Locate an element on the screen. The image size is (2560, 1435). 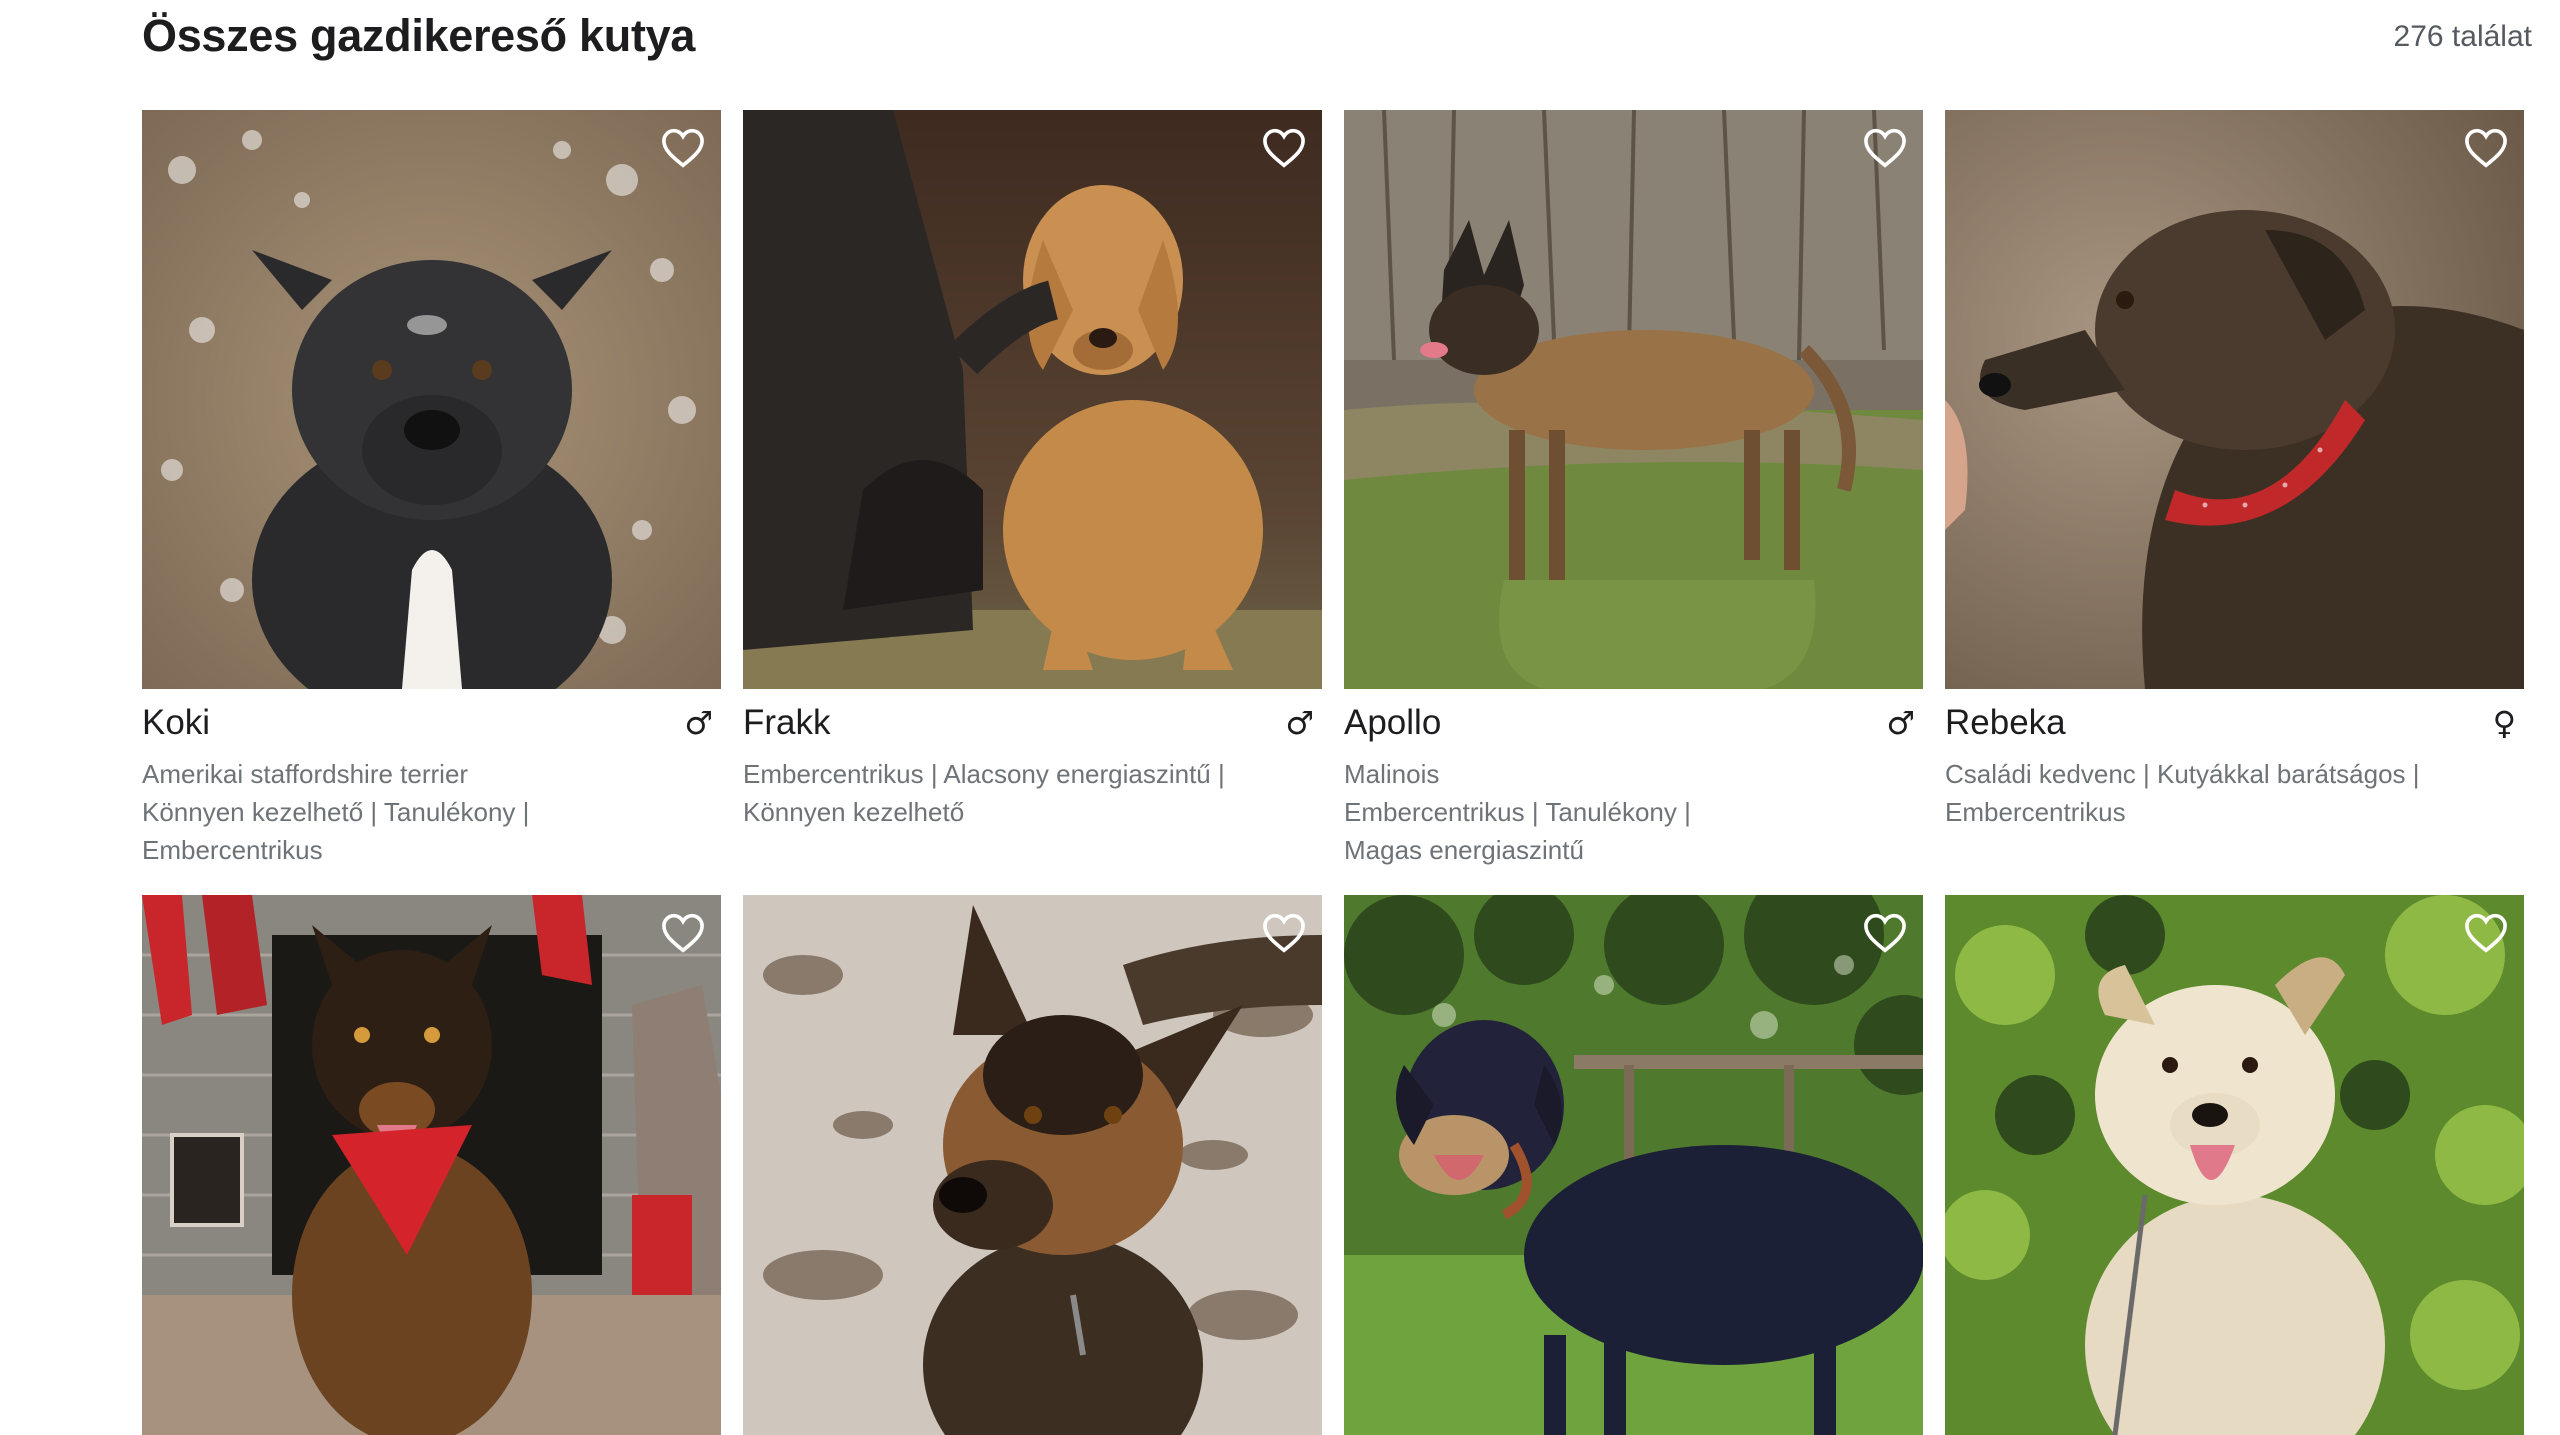
dog-name: Koki is located at coordinates (176, 723).